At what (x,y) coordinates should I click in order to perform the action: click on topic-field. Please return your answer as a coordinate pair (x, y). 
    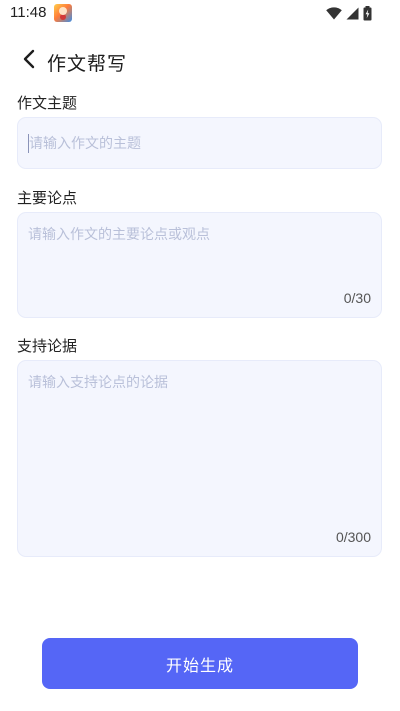
    Looking at the image, I should click on (199, 143).